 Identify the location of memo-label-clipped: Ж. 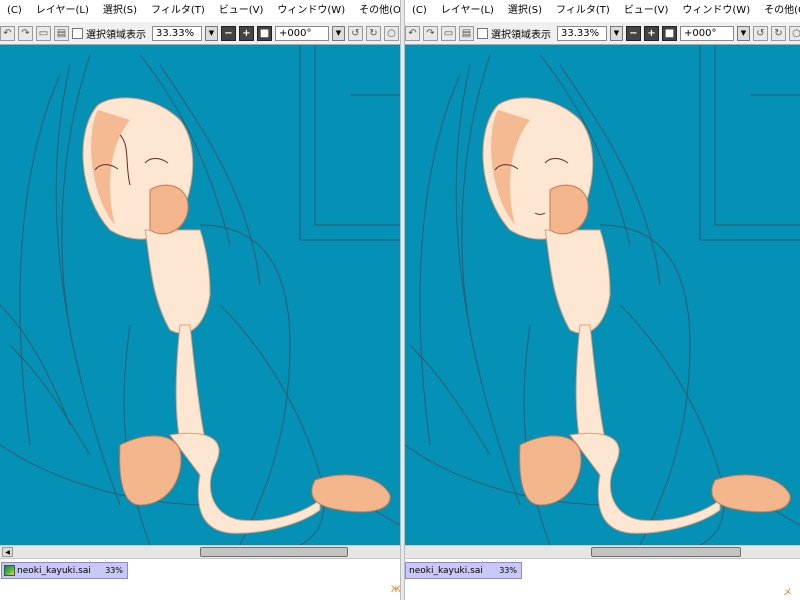
(395, 590).